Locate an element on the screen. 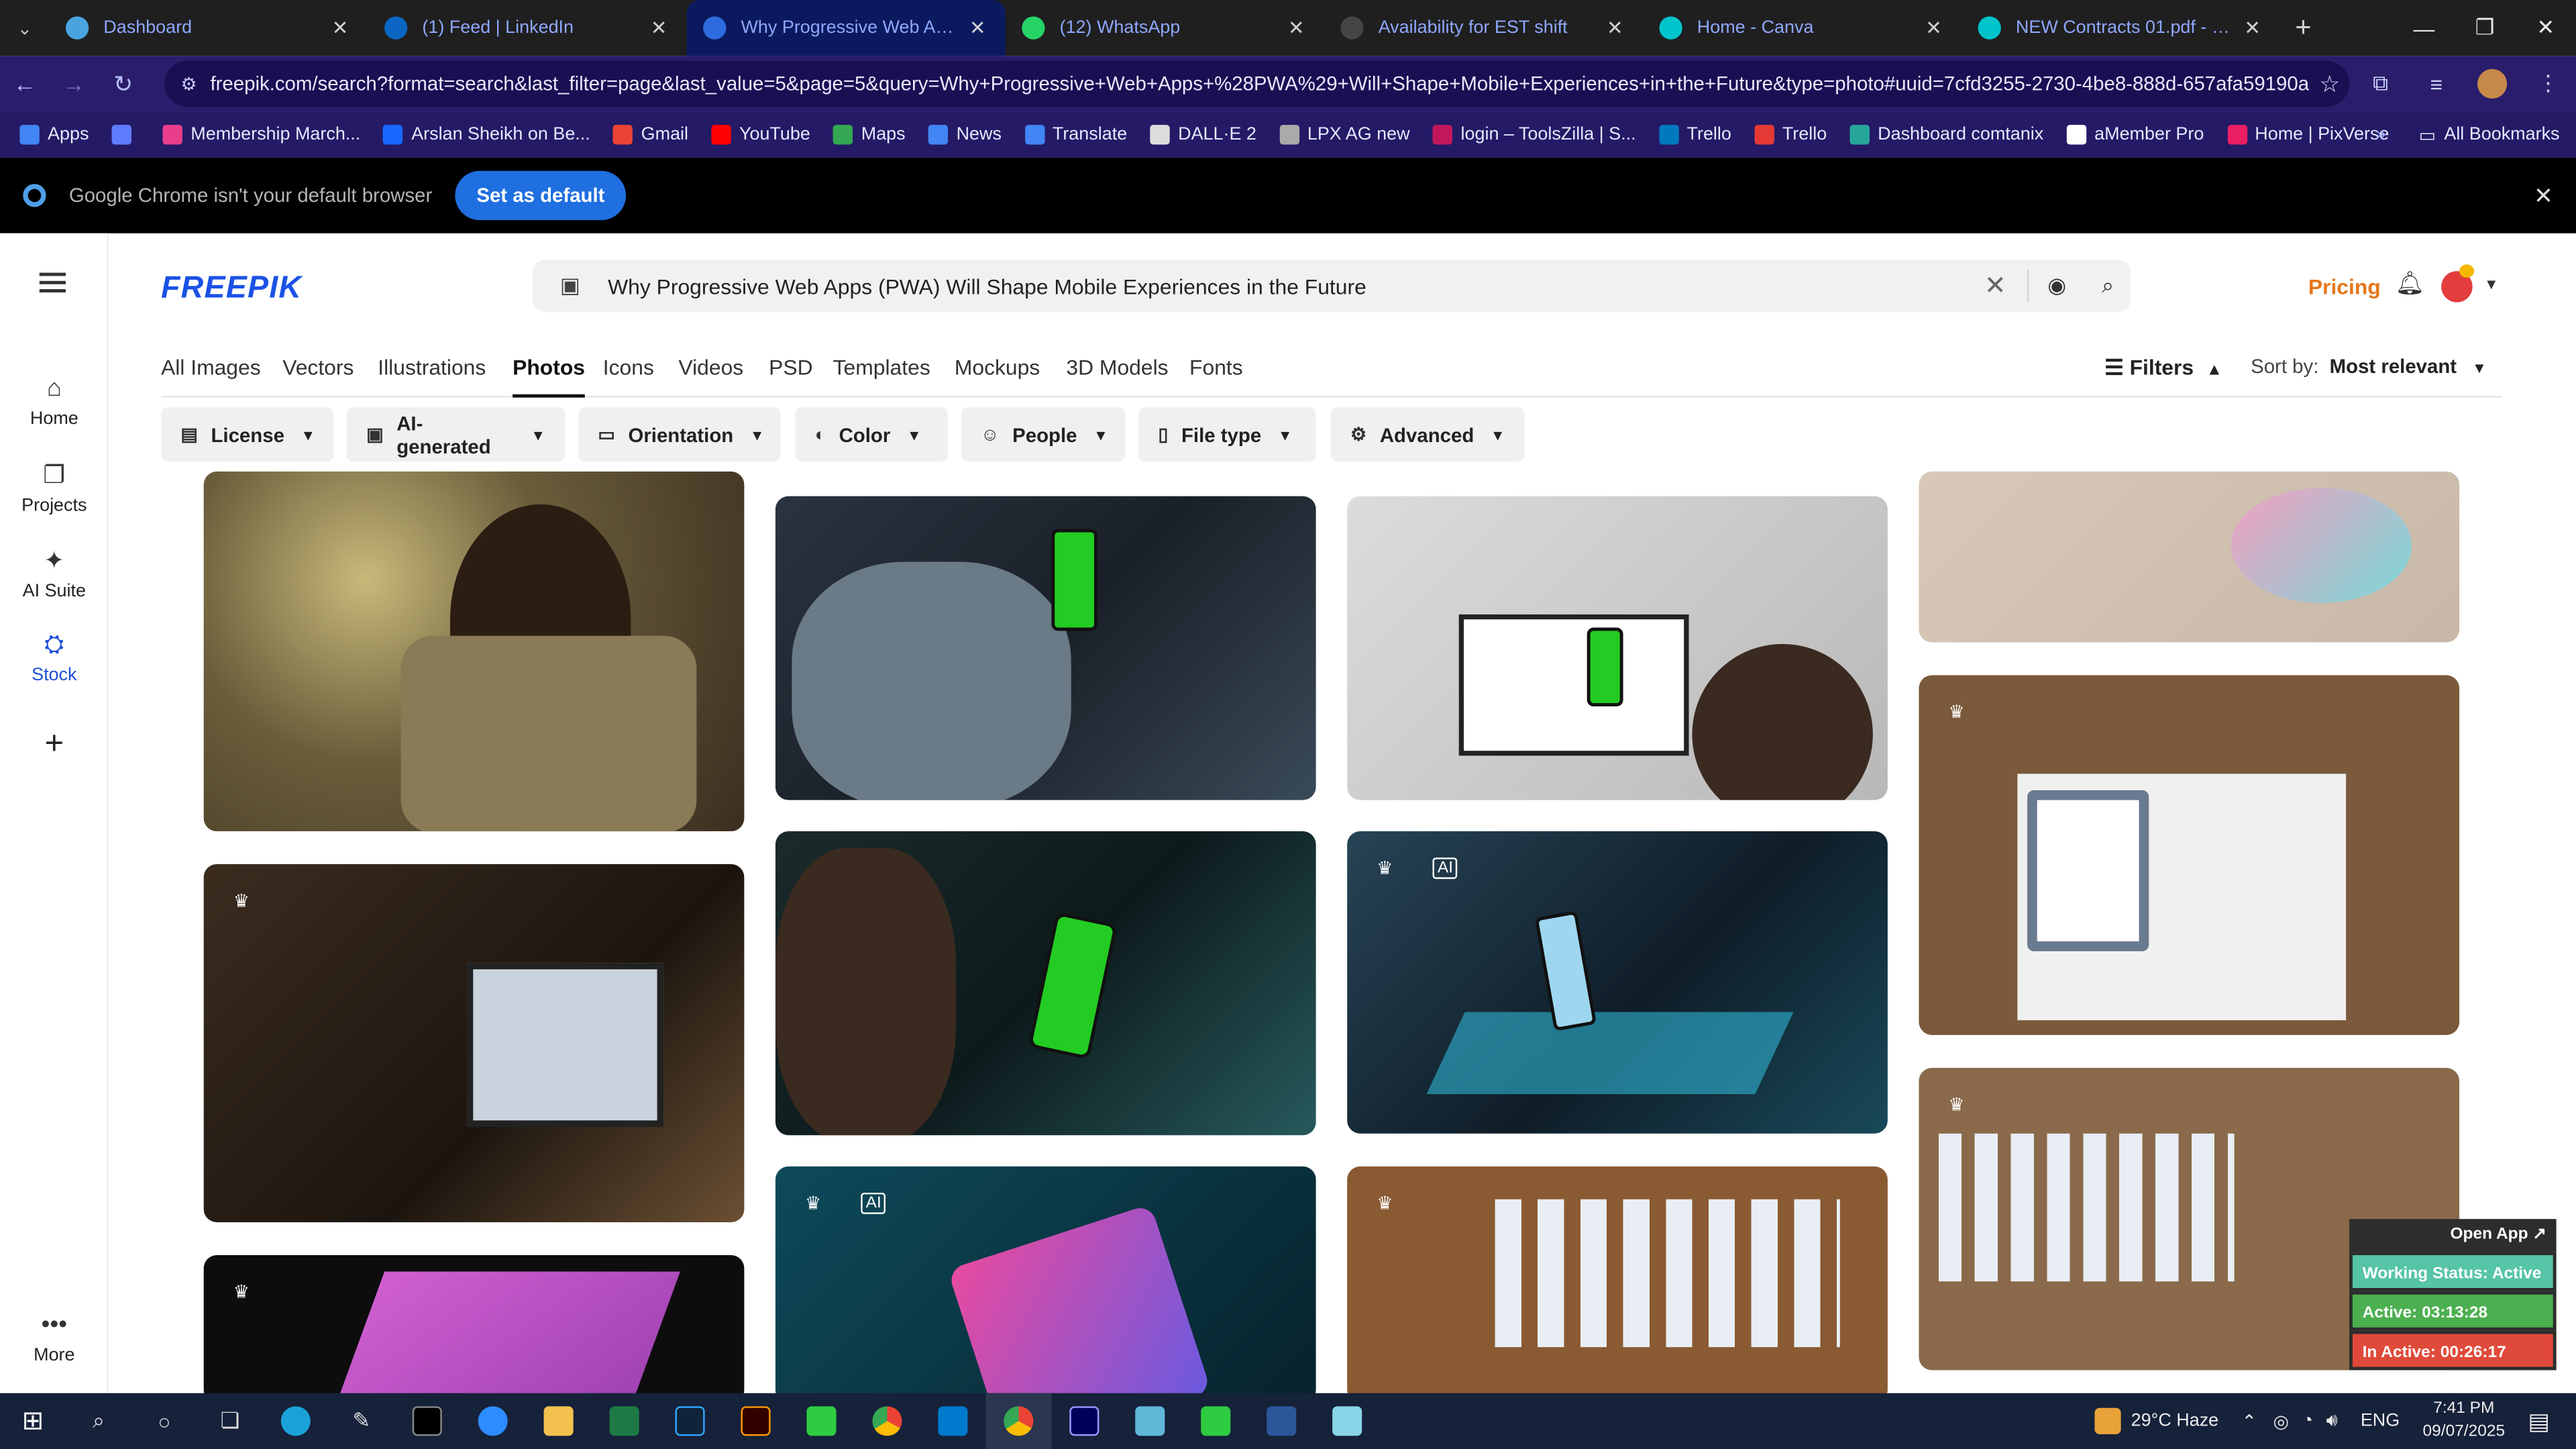 The height and width of the screenshot is (1449, 2576). banner-close-icon: ✕ is located at coordinates (2543, 196).